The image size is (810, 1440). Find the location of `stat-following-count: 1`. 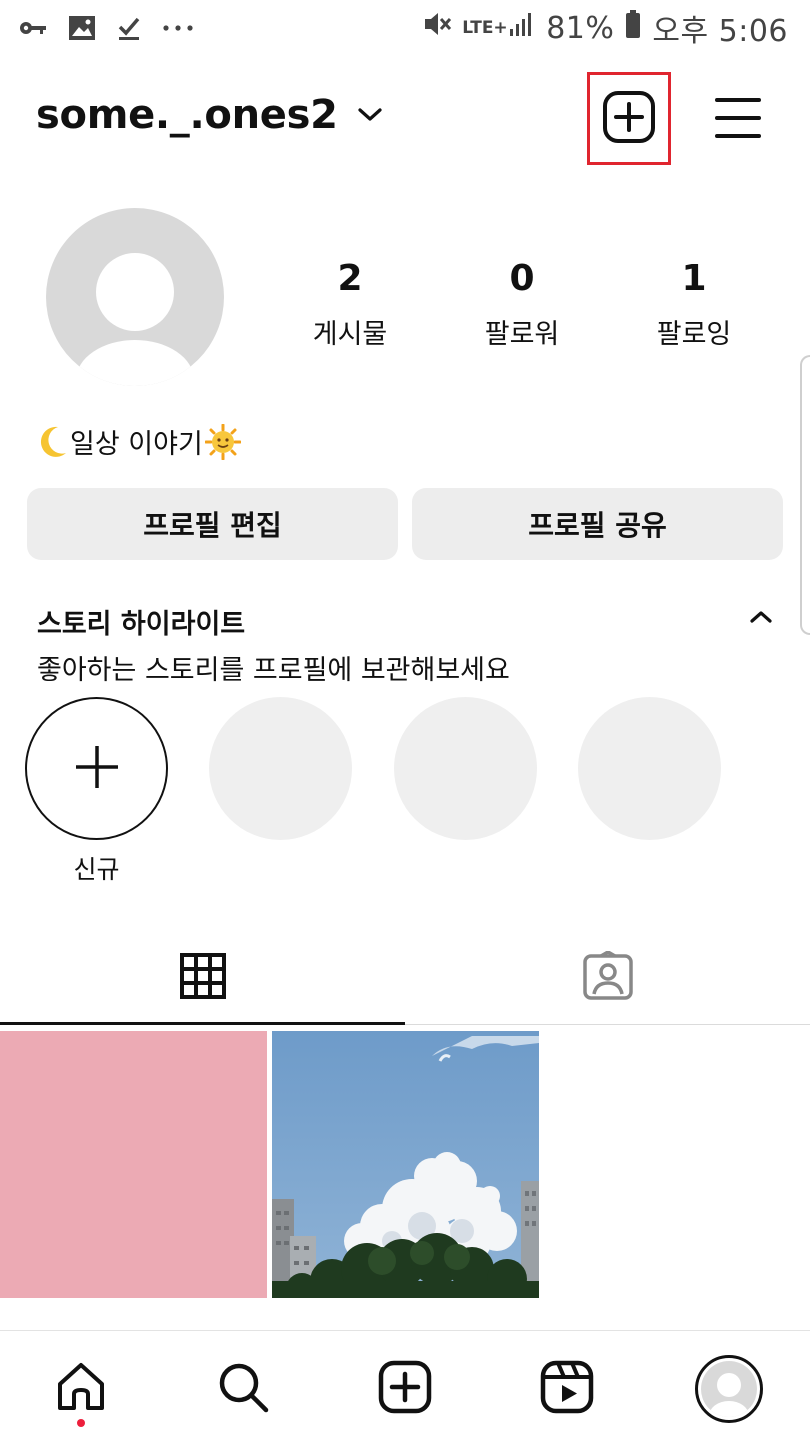

stat-following-count: 1 is located at coordinates (694, 278).